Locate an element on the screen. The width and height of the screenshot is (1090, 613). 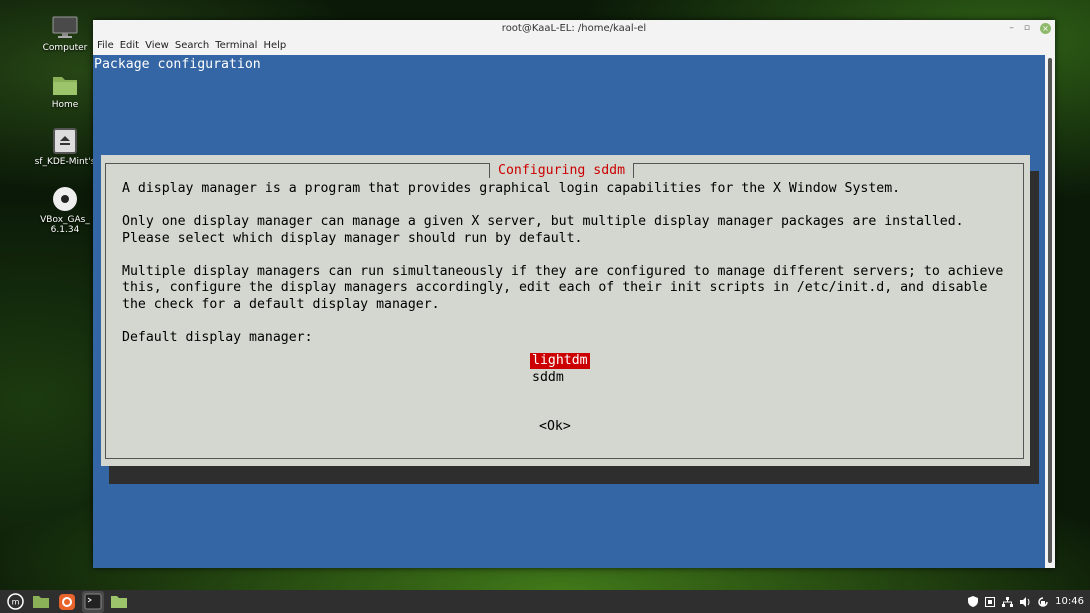
menu-search: Search is located at coordinates (194, 46).